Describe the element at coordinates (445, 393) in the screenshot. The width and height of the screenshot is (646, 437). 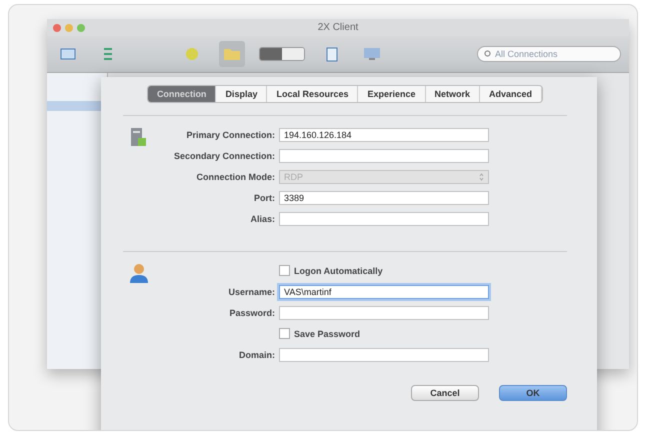
I see `dialog-button: Cancel` at that location.